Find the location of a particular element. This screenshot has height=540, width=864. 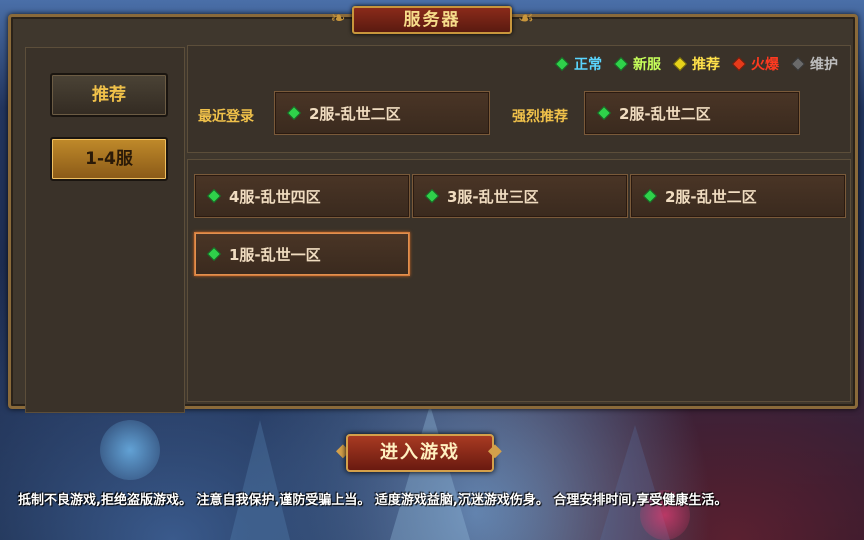

server-button-1: 1服-乱世一区 is located at coordinates (302, 254).